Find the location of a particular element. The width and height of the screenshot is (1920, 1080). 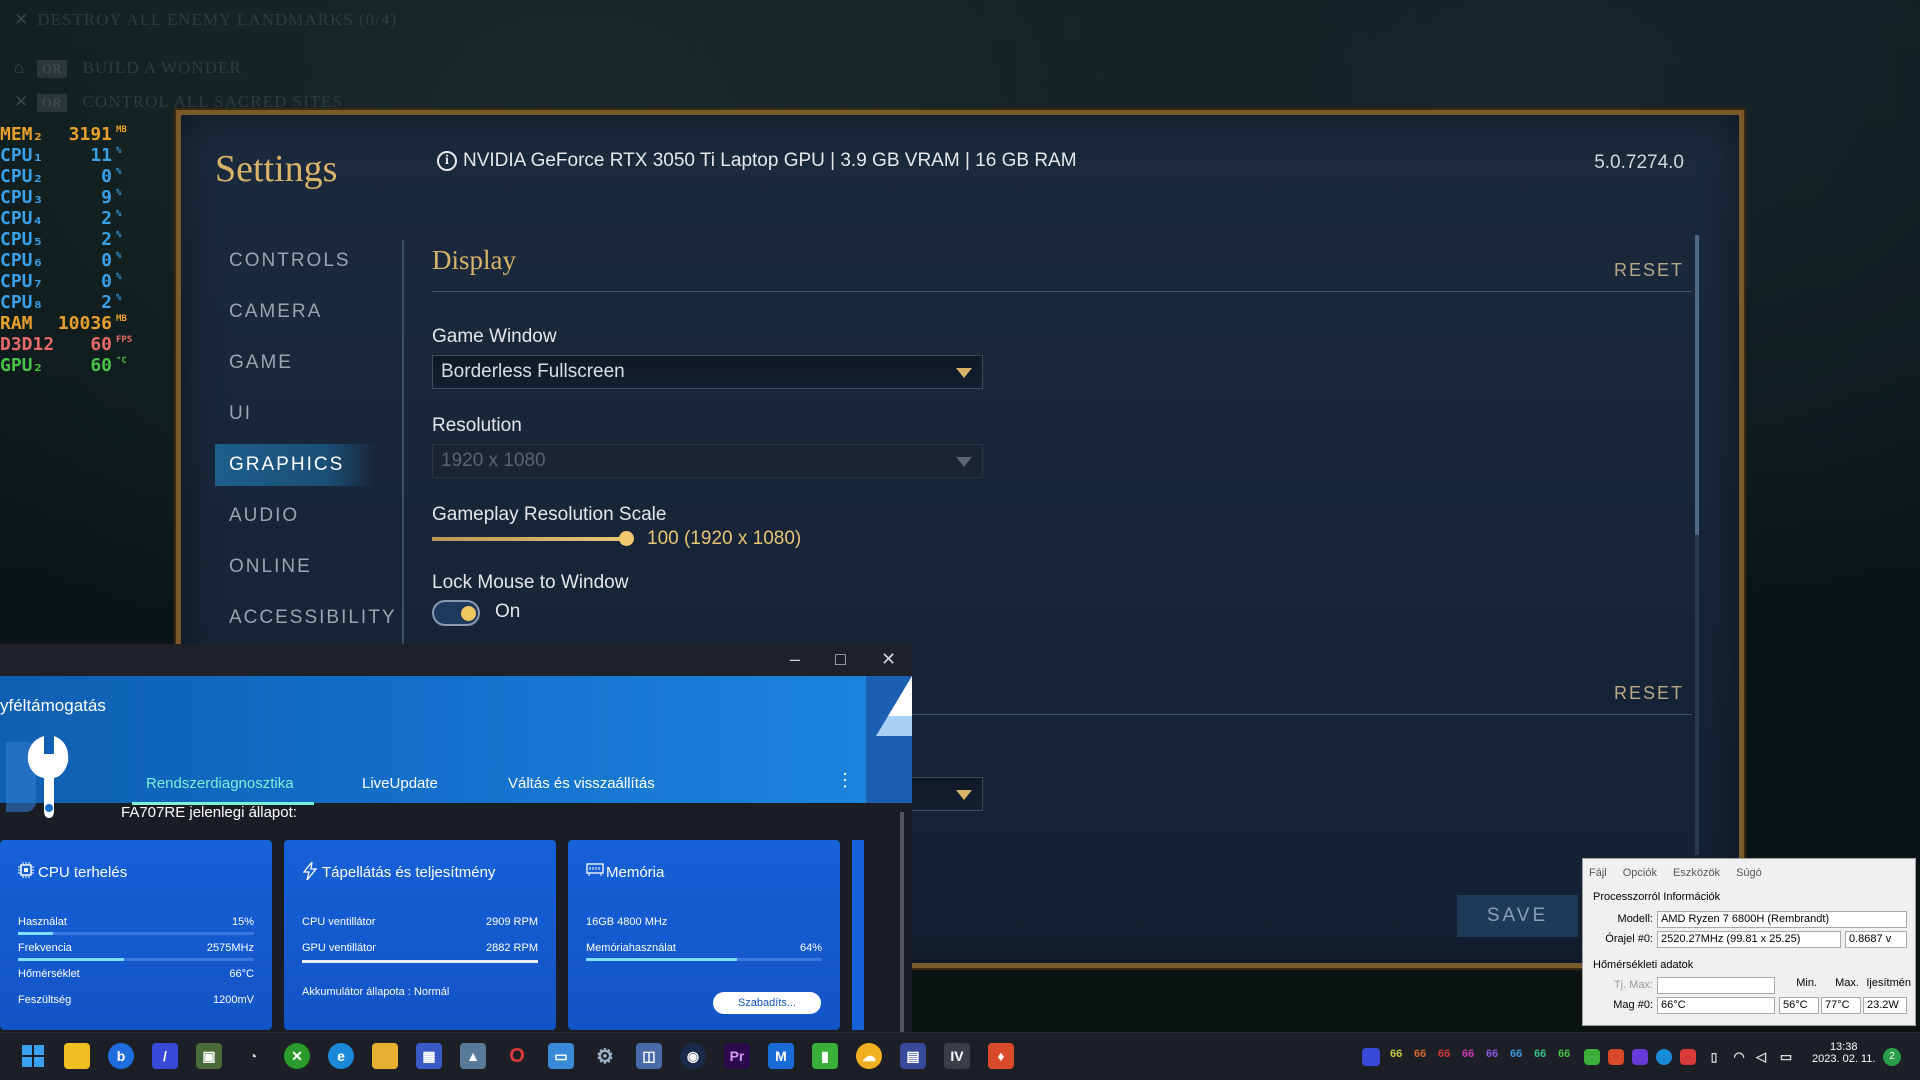

menu-options: Opciók is located at coordinates (1640, 873).